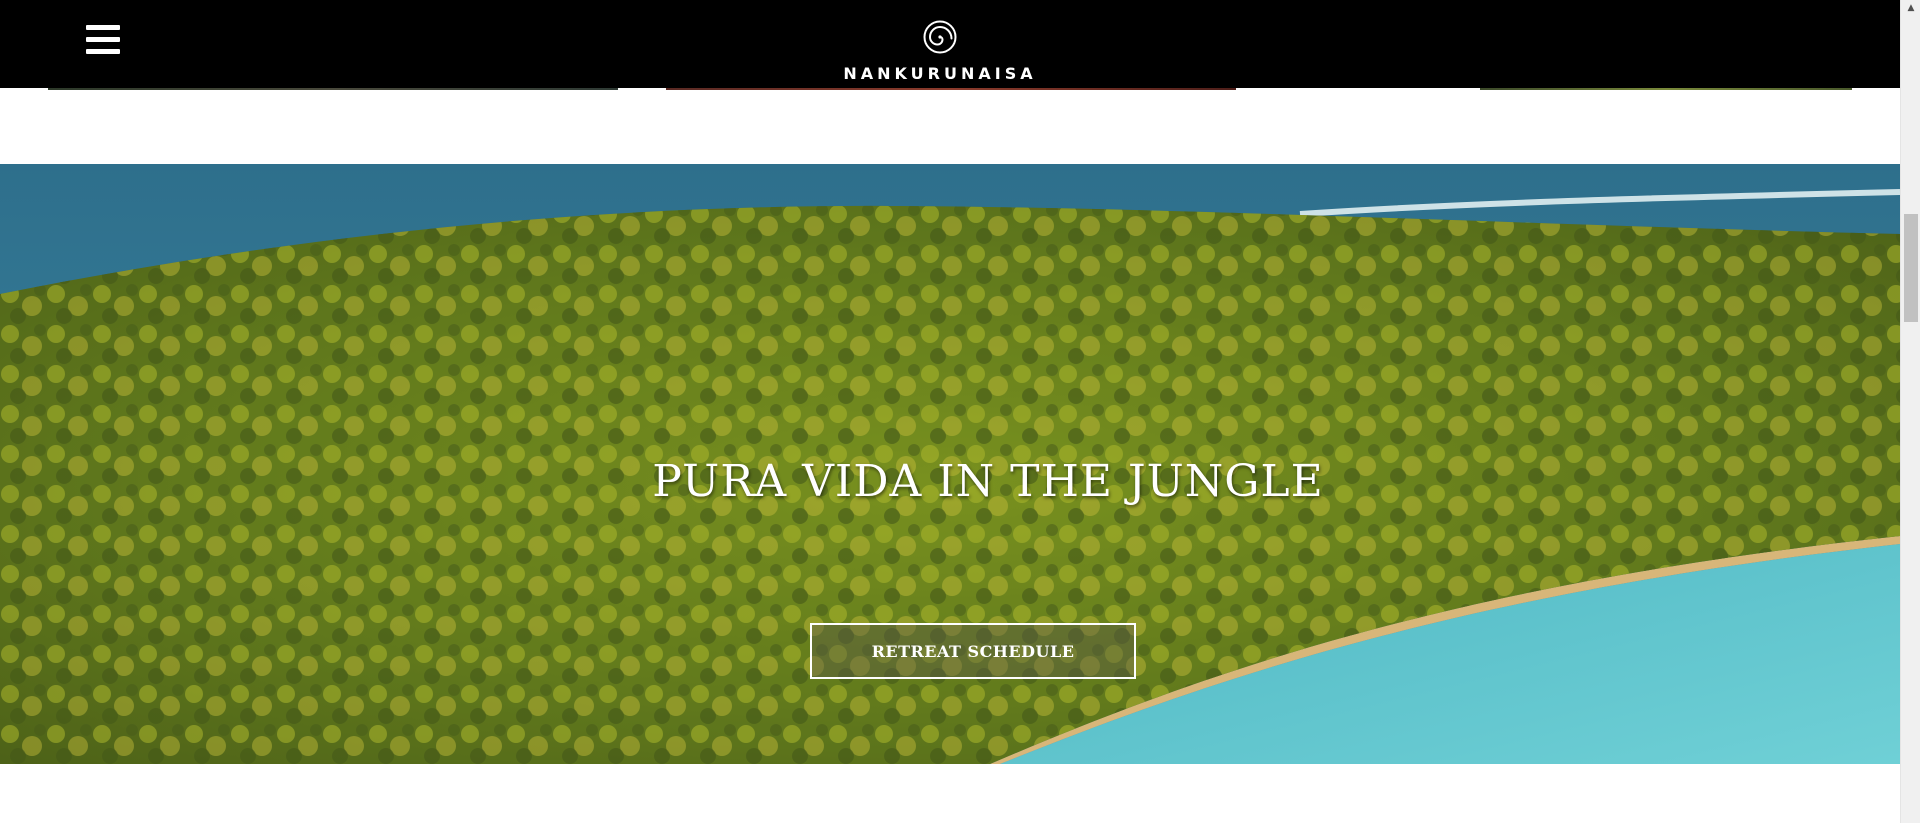  What do you see at coordinates (973, 651) in the screenshot?
I see `retreat-schedule-button: RETREAT SCHEDULE` at bounding box center [973, 651].